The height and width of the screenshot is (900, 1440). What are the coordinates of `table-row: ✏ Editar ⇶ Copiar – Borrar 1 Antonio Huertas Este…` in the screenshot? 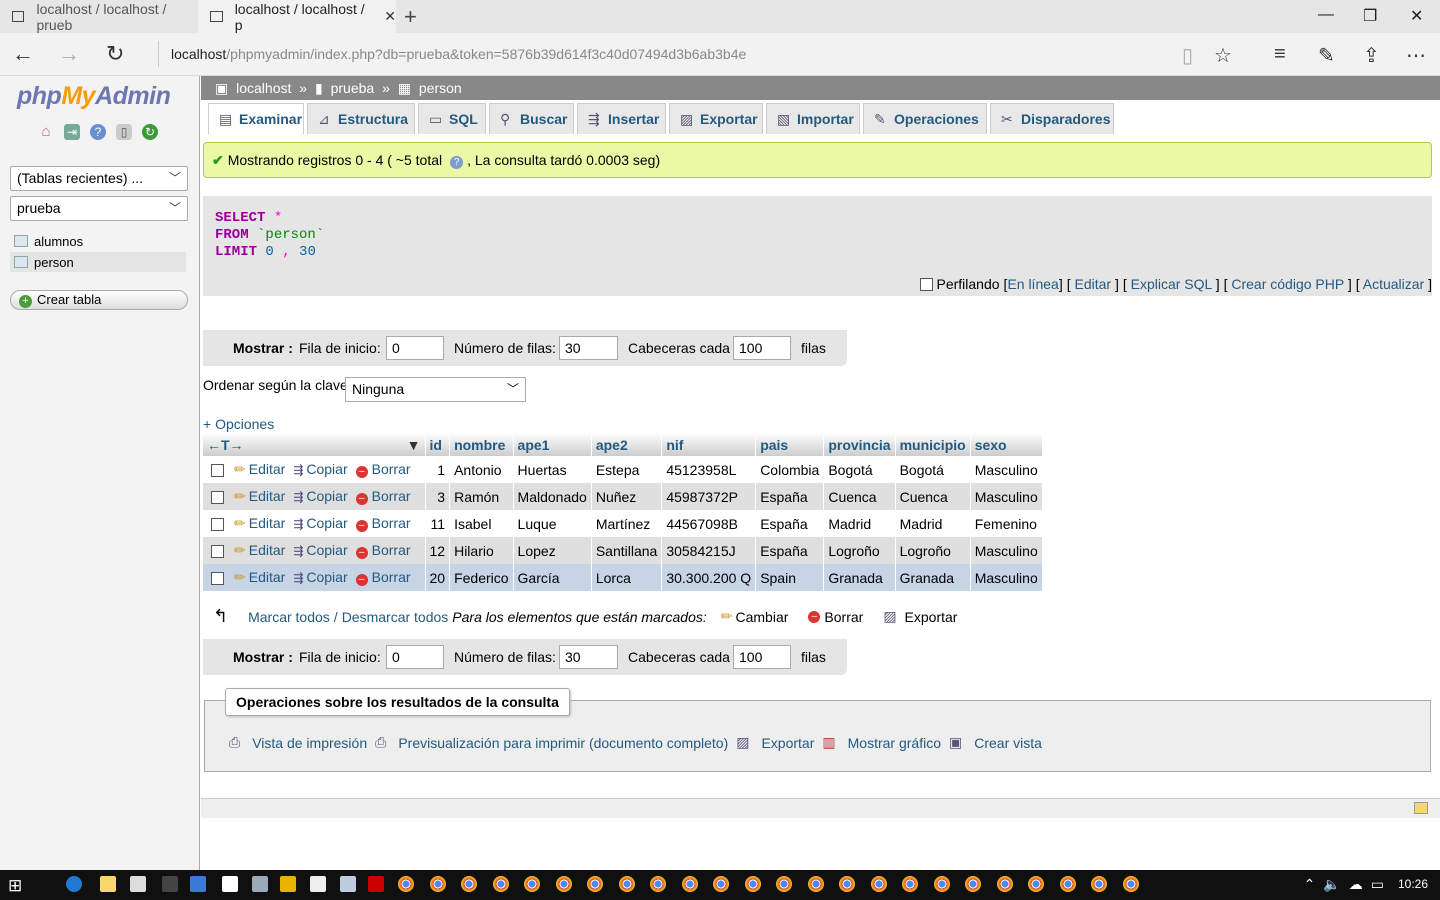 It's located at (623, 469).